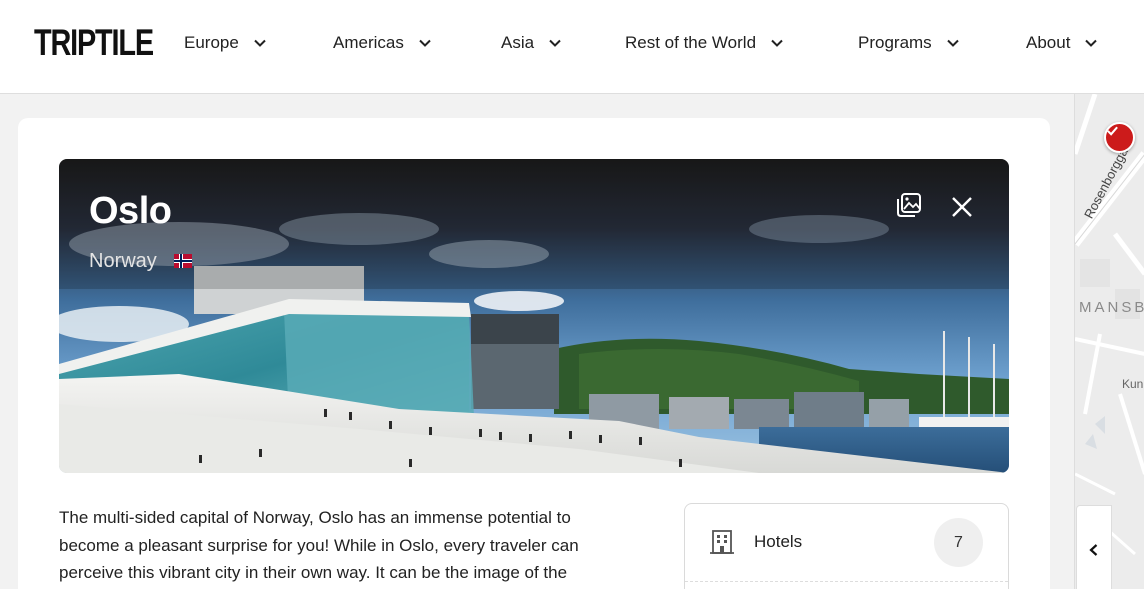  I want to click on map-collapse-button, so click(1094, 547).